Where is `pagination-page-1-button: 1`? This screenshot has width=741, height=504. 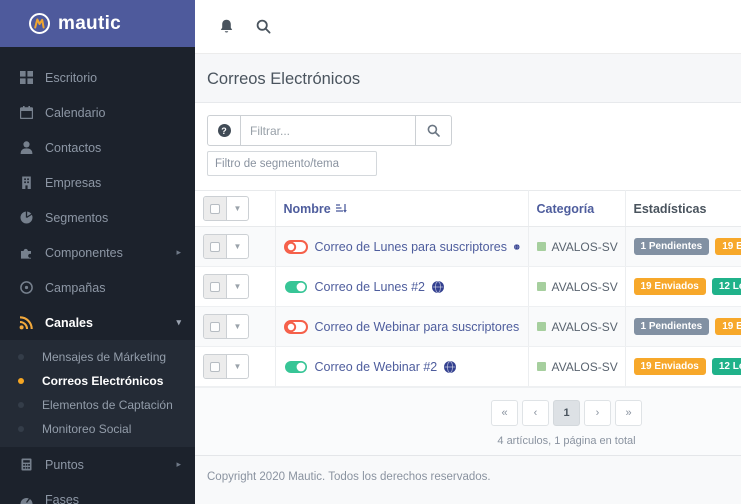
pagination-page-1-button: 1 is located at coordinates (566, 413).